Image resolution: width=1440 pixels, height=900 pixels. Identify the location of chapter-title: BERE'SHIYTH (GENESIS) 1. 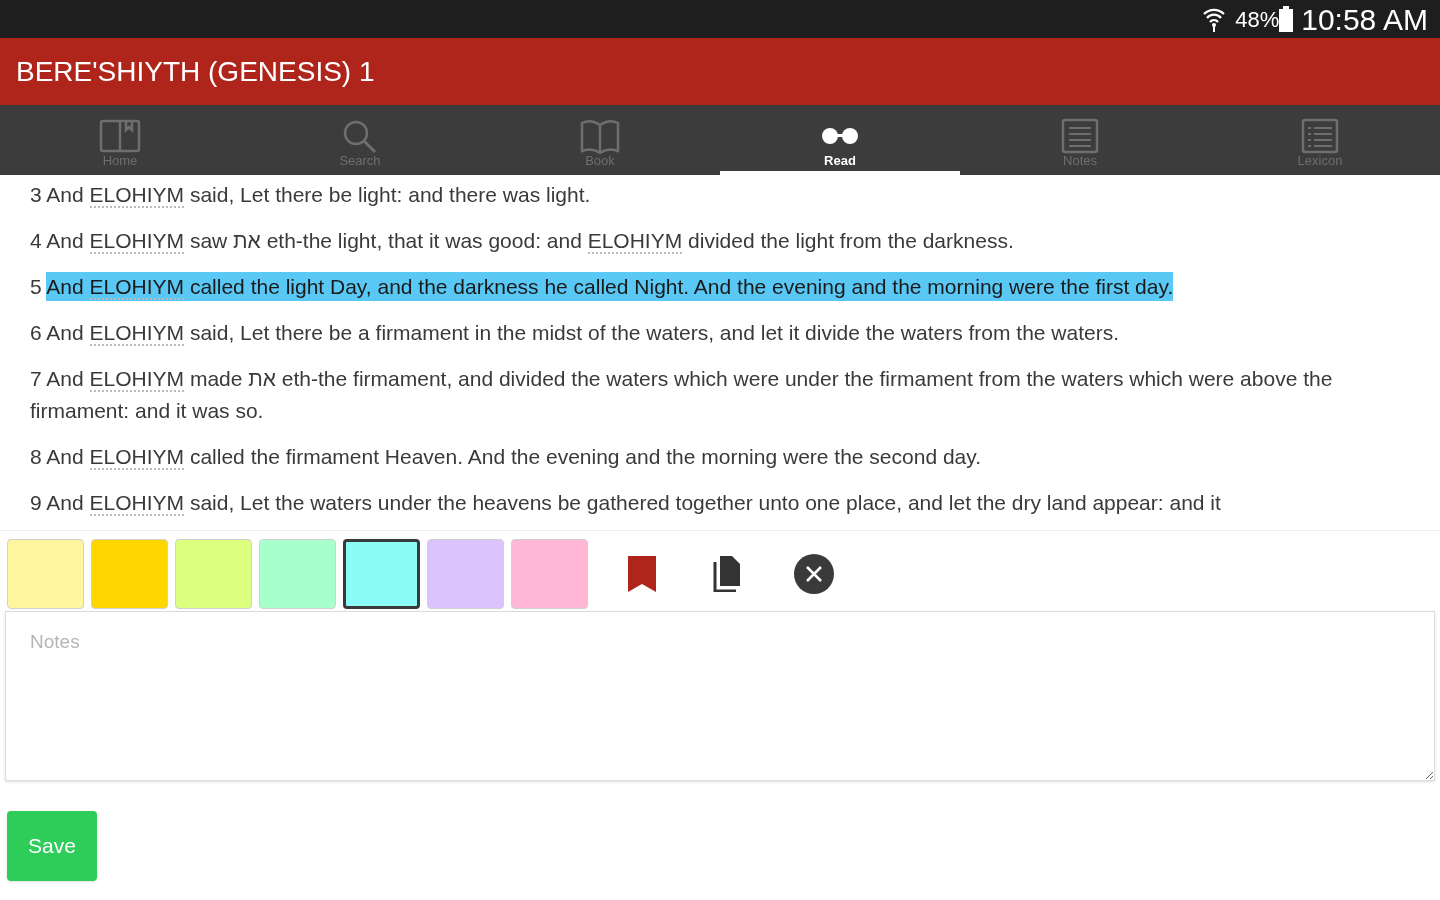
(195, 71).